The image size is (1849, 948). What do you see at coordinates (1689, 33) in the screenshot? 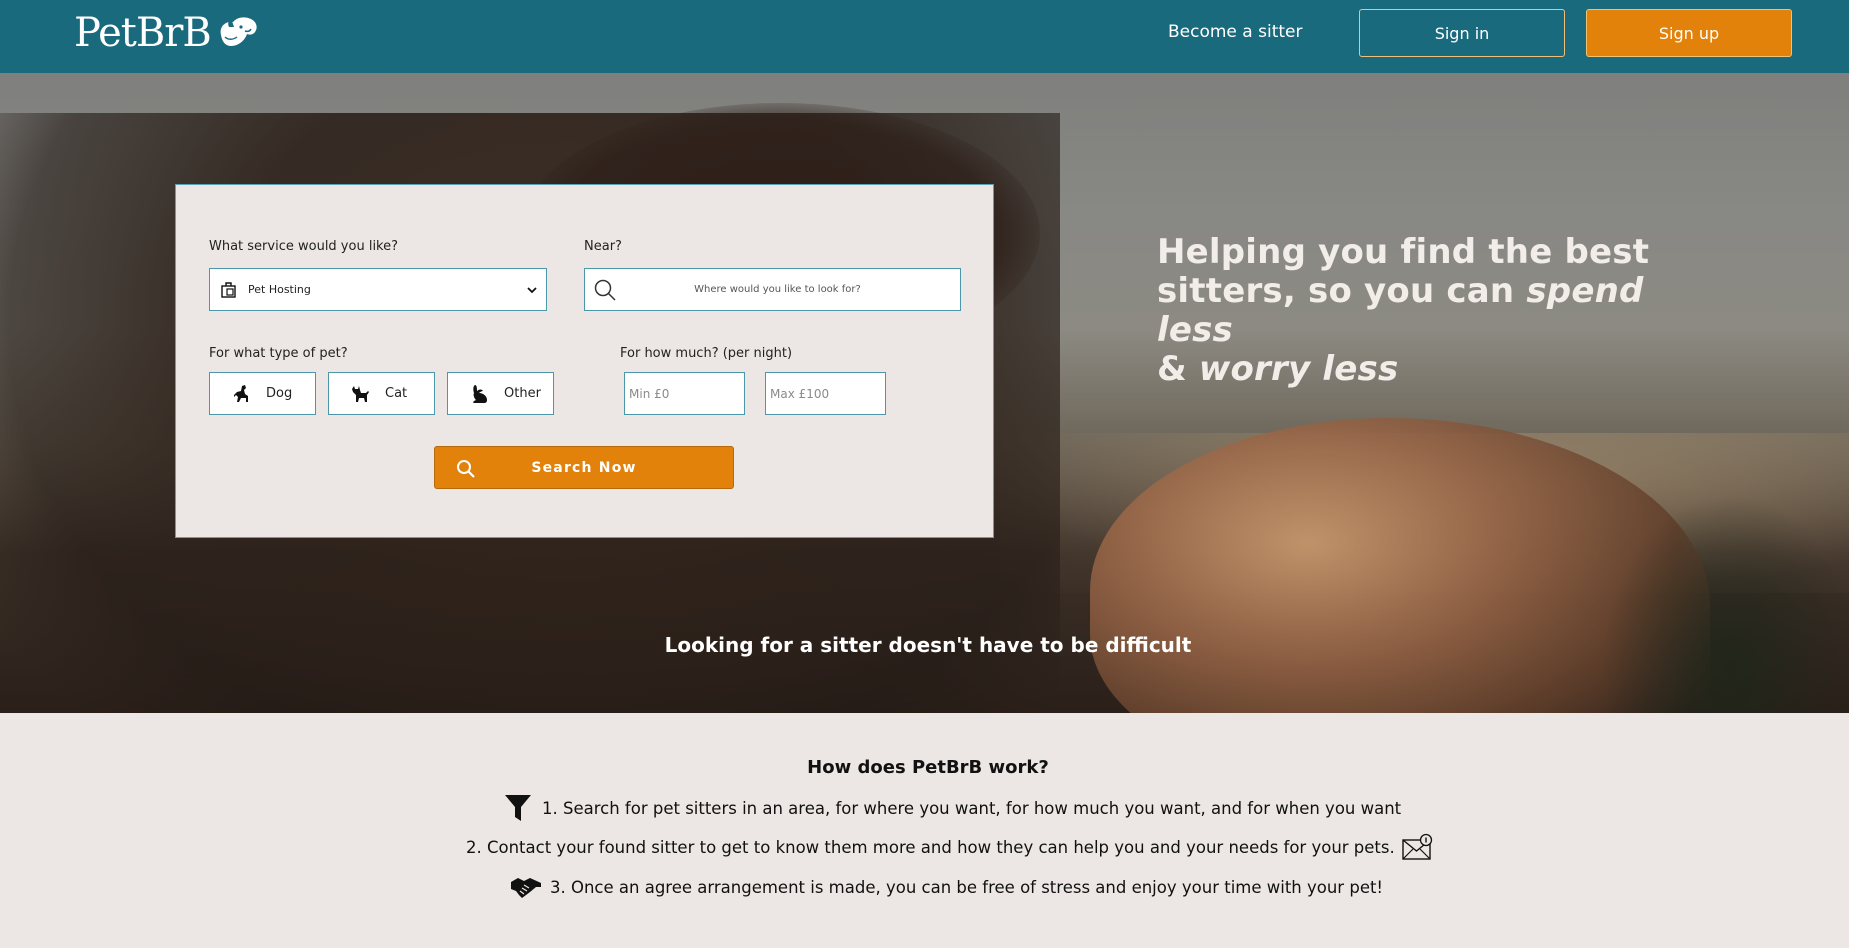
I see `sign-up-button: Sign up` at bounding box center [1689, 33].